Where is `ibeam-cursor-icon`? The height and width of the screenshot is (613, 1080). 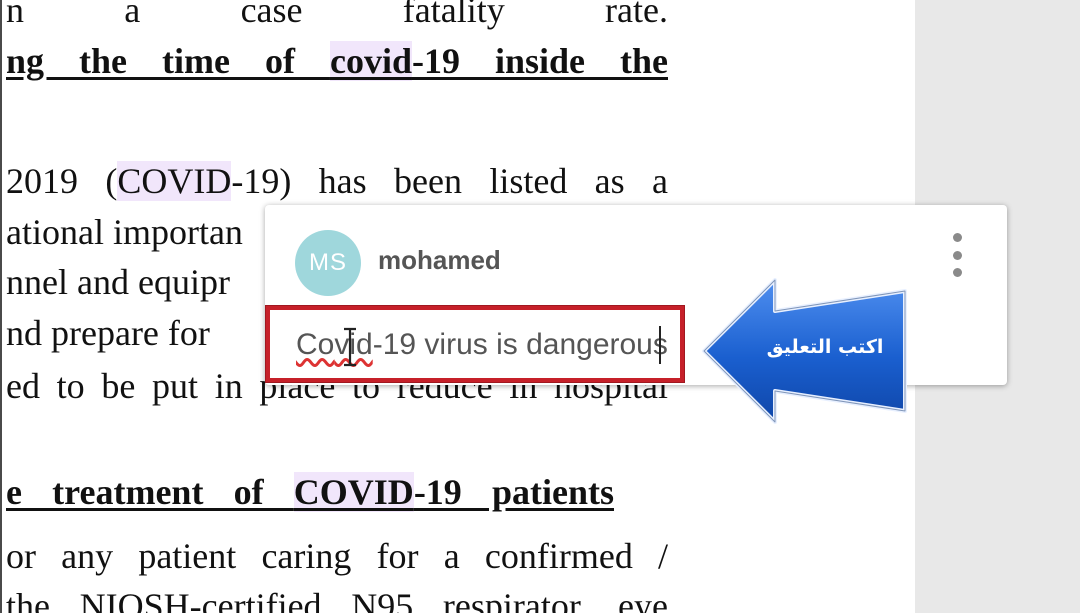 ibeam-cursor-icon is located at coordinates (350, 347).